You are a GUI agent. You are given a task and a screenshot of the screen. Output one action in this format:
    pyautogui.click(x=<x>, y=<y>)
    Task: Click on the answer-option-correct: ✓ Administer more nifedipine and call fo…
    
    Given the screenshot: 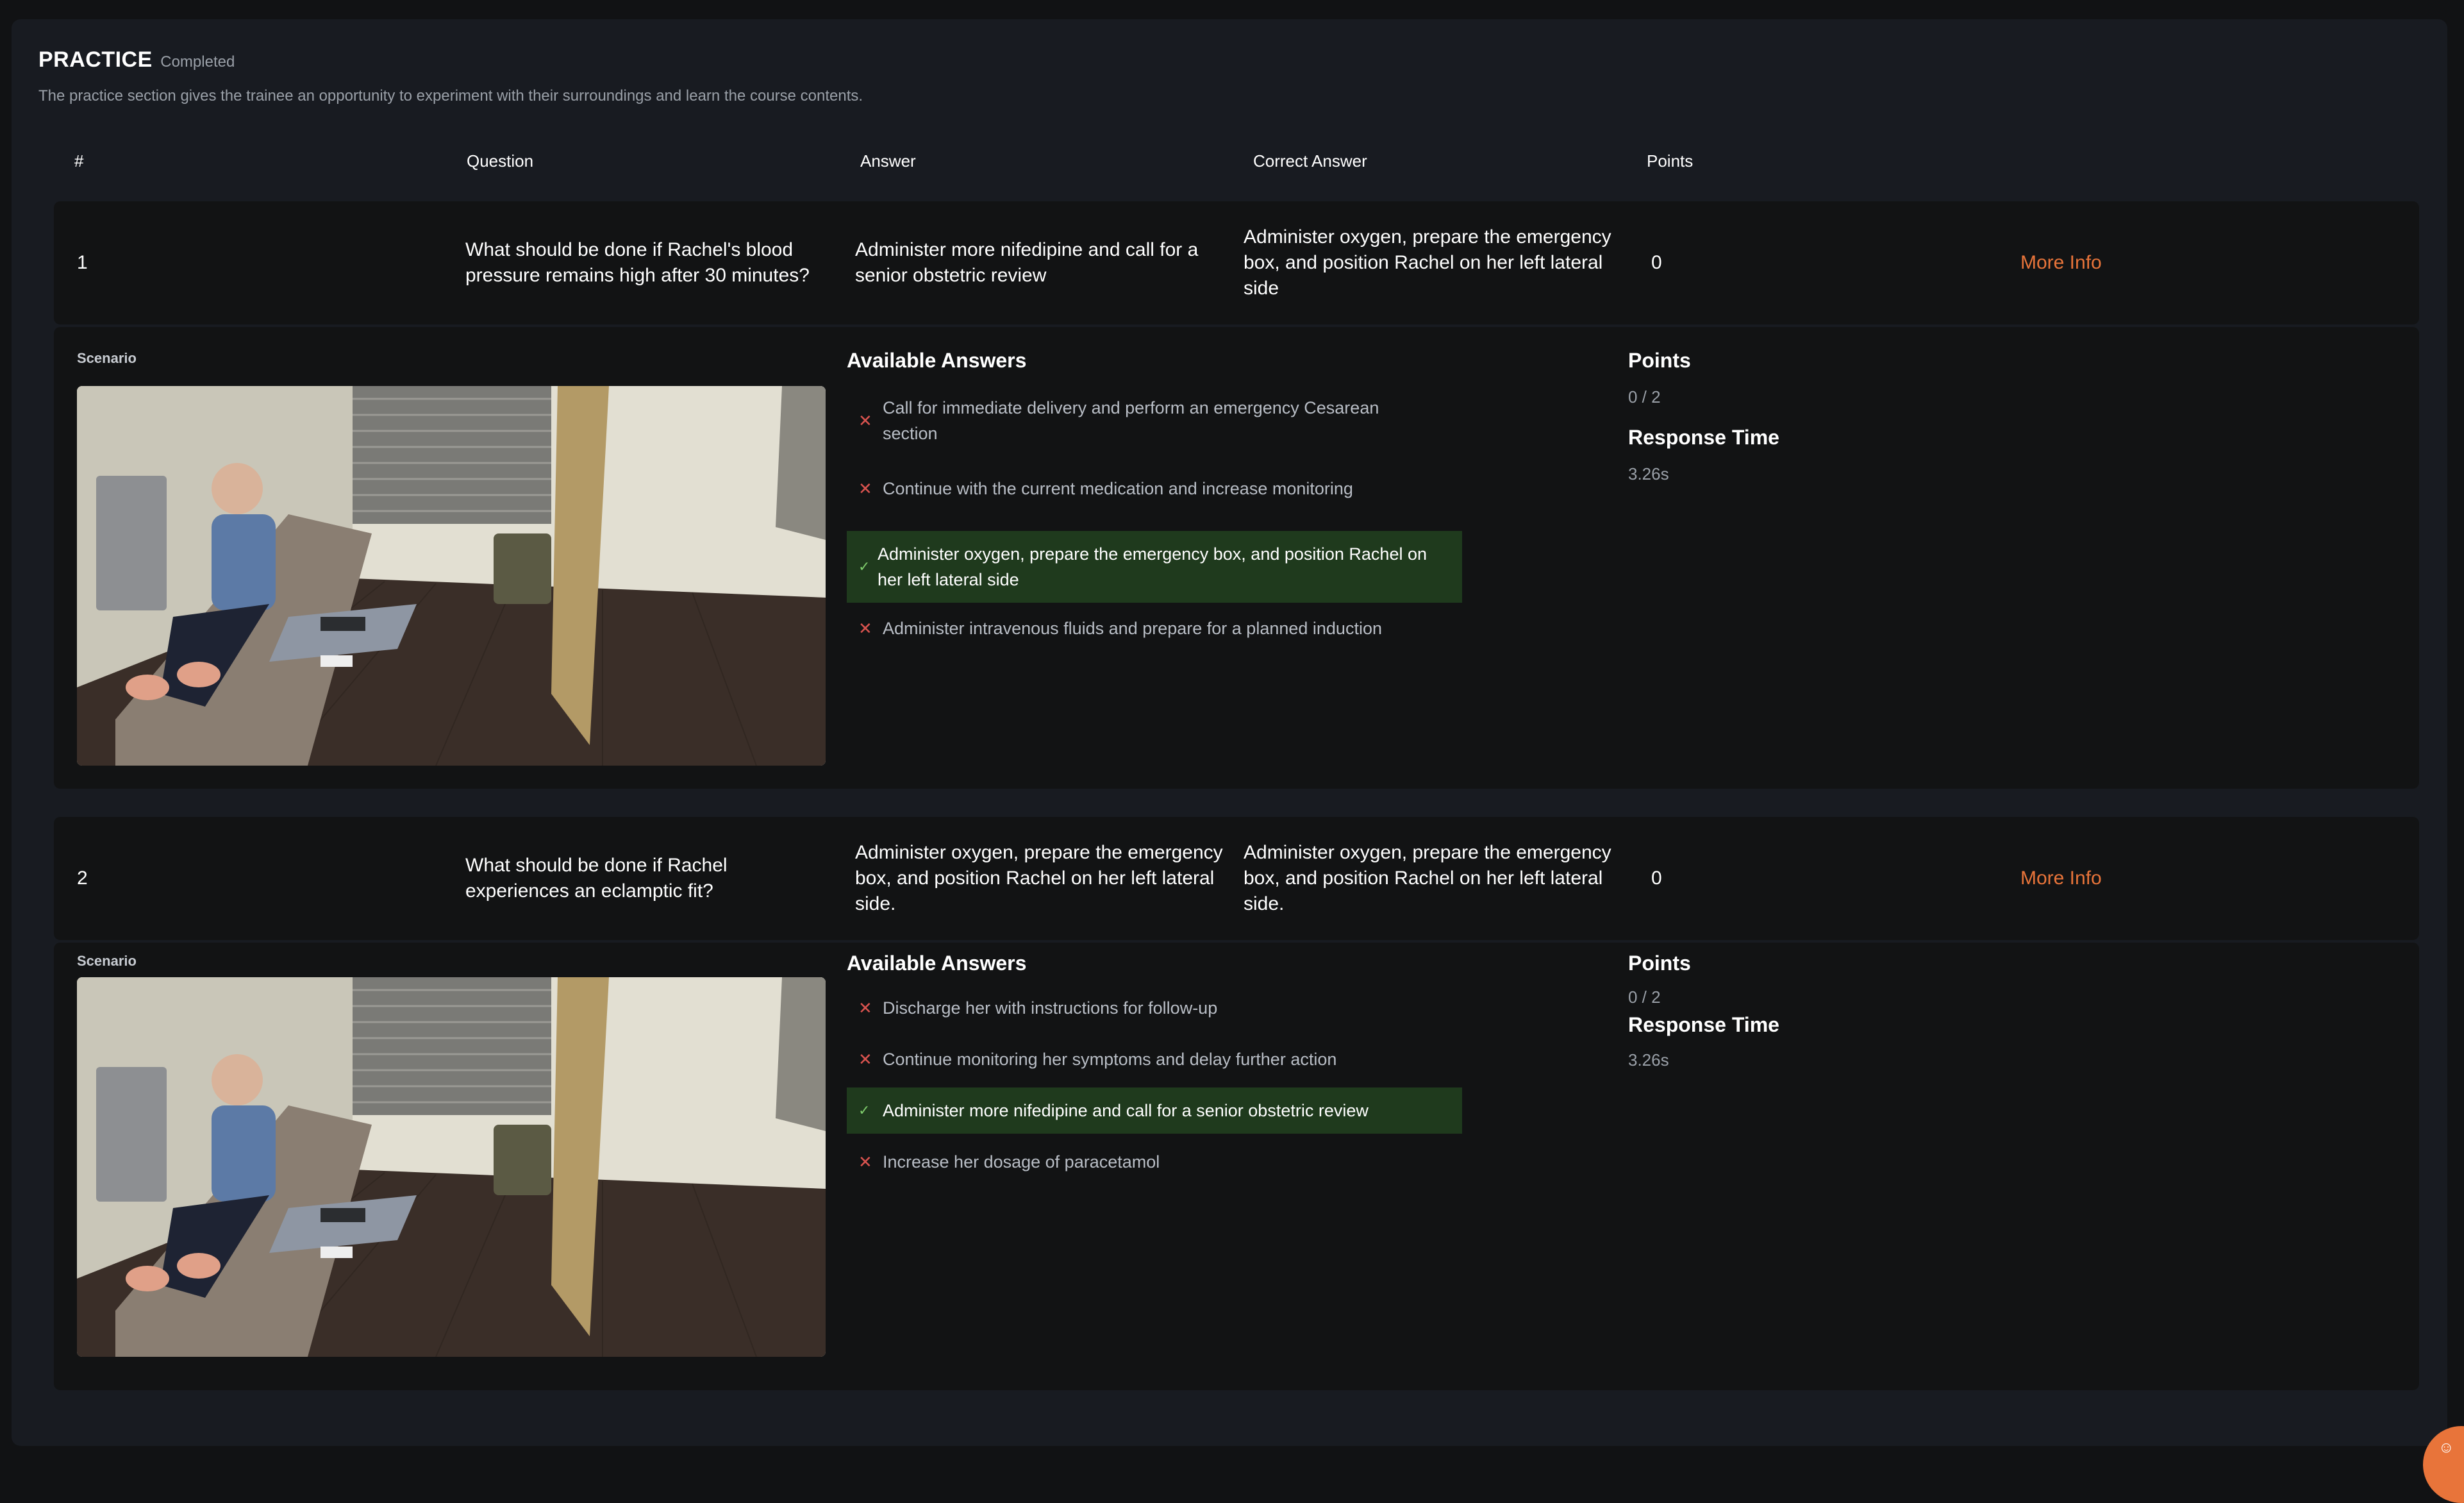 What is the action you would take?
    pyautogui.click(x=1154, y=1110)
    